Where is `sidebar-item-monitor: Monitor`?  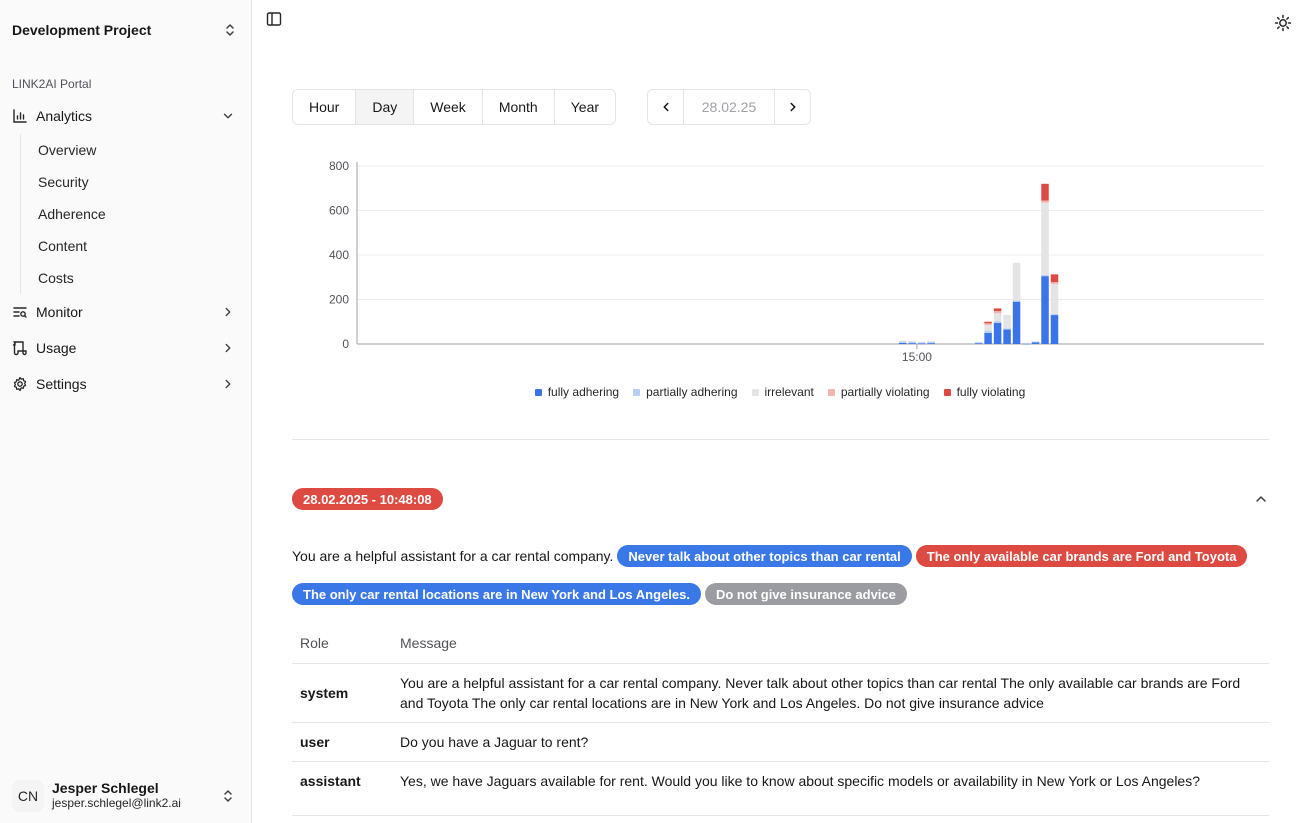
sidebar-item-monitor: Monitor is located at coordinates (126, 312).